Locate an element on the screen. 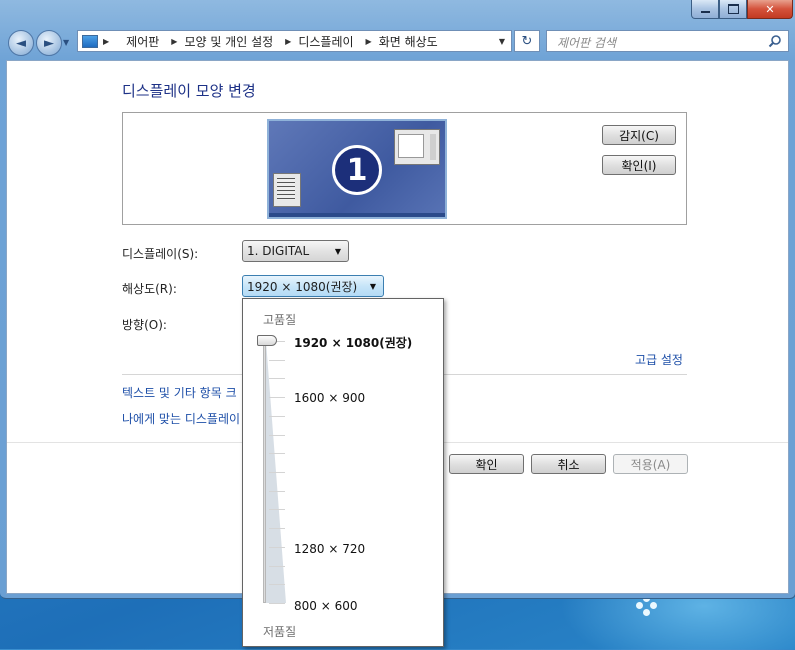 The width and height of the screenshot is (795, 650). minimize-icon is located at coordinates (705, 12).